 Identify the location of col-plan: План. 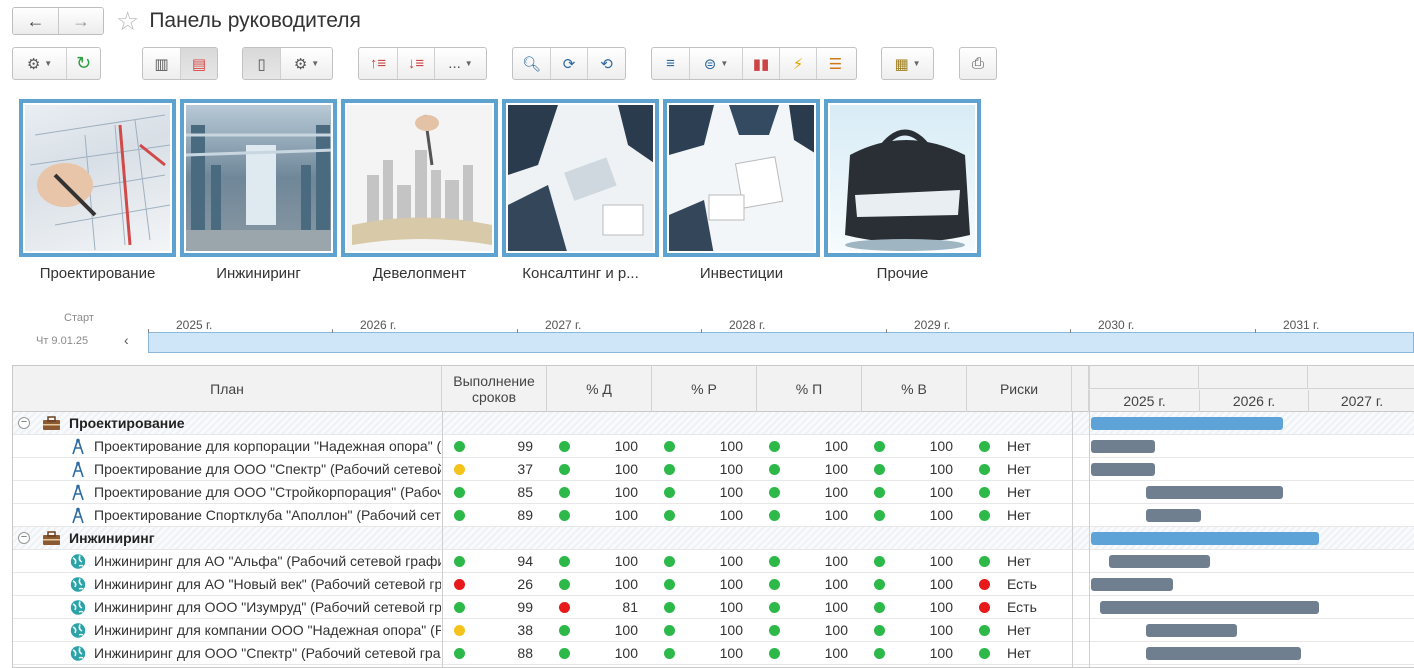
(227, 389).